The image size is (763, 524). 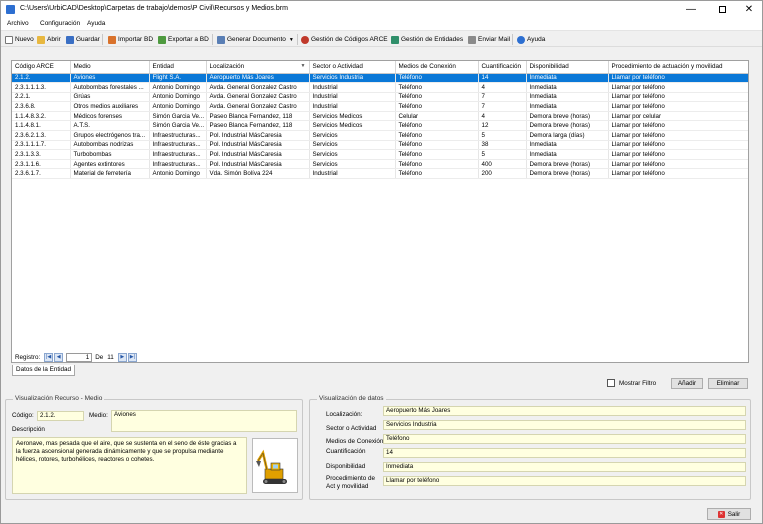 I want to click on table-cell: Llamar por celular, so click(x=678, y=116).